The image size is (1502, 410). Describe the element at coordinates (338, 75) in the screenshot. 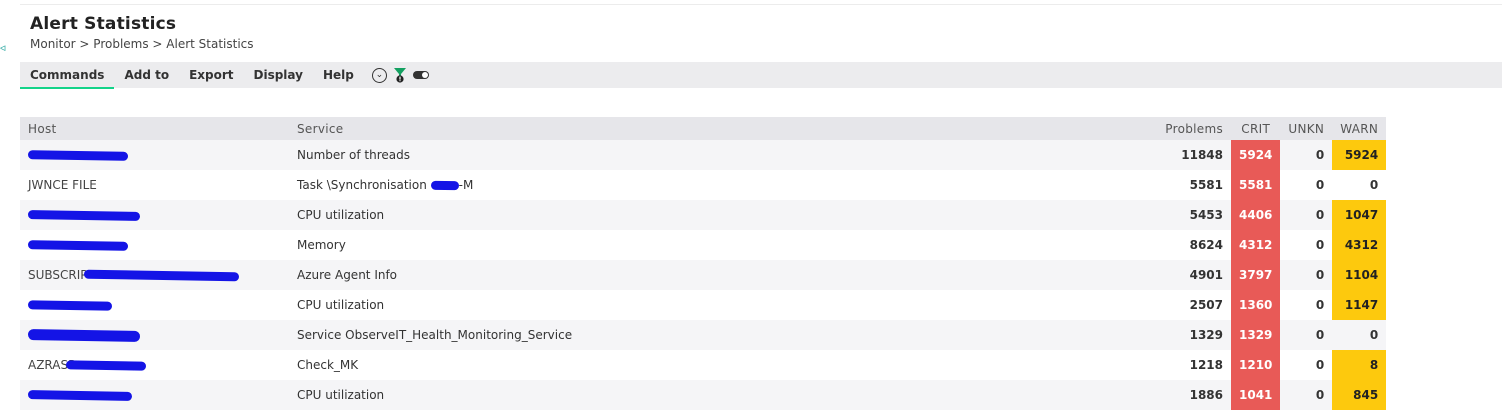

I see `menu-help: Help` at that location.